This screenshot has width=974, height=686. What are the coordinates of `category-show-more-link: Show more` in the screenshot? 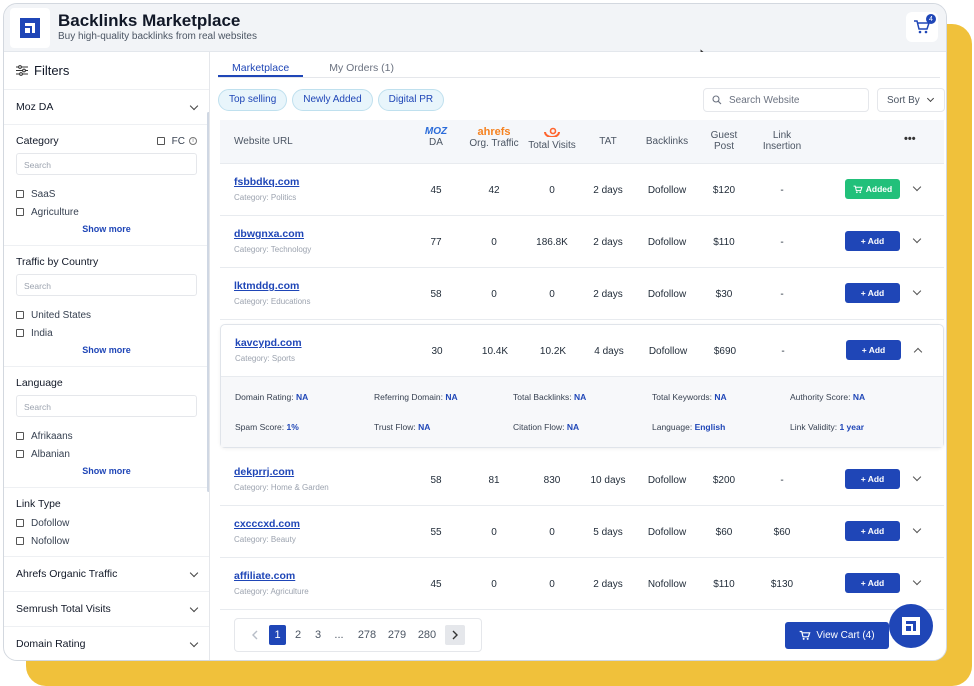 It's located at (106, 229).